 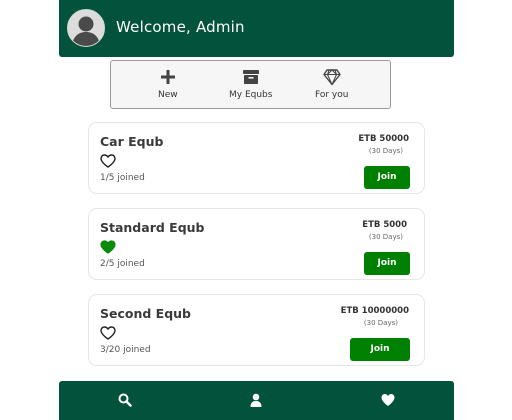 I want to click on archive-box-icon, so click(x=250, y=77).